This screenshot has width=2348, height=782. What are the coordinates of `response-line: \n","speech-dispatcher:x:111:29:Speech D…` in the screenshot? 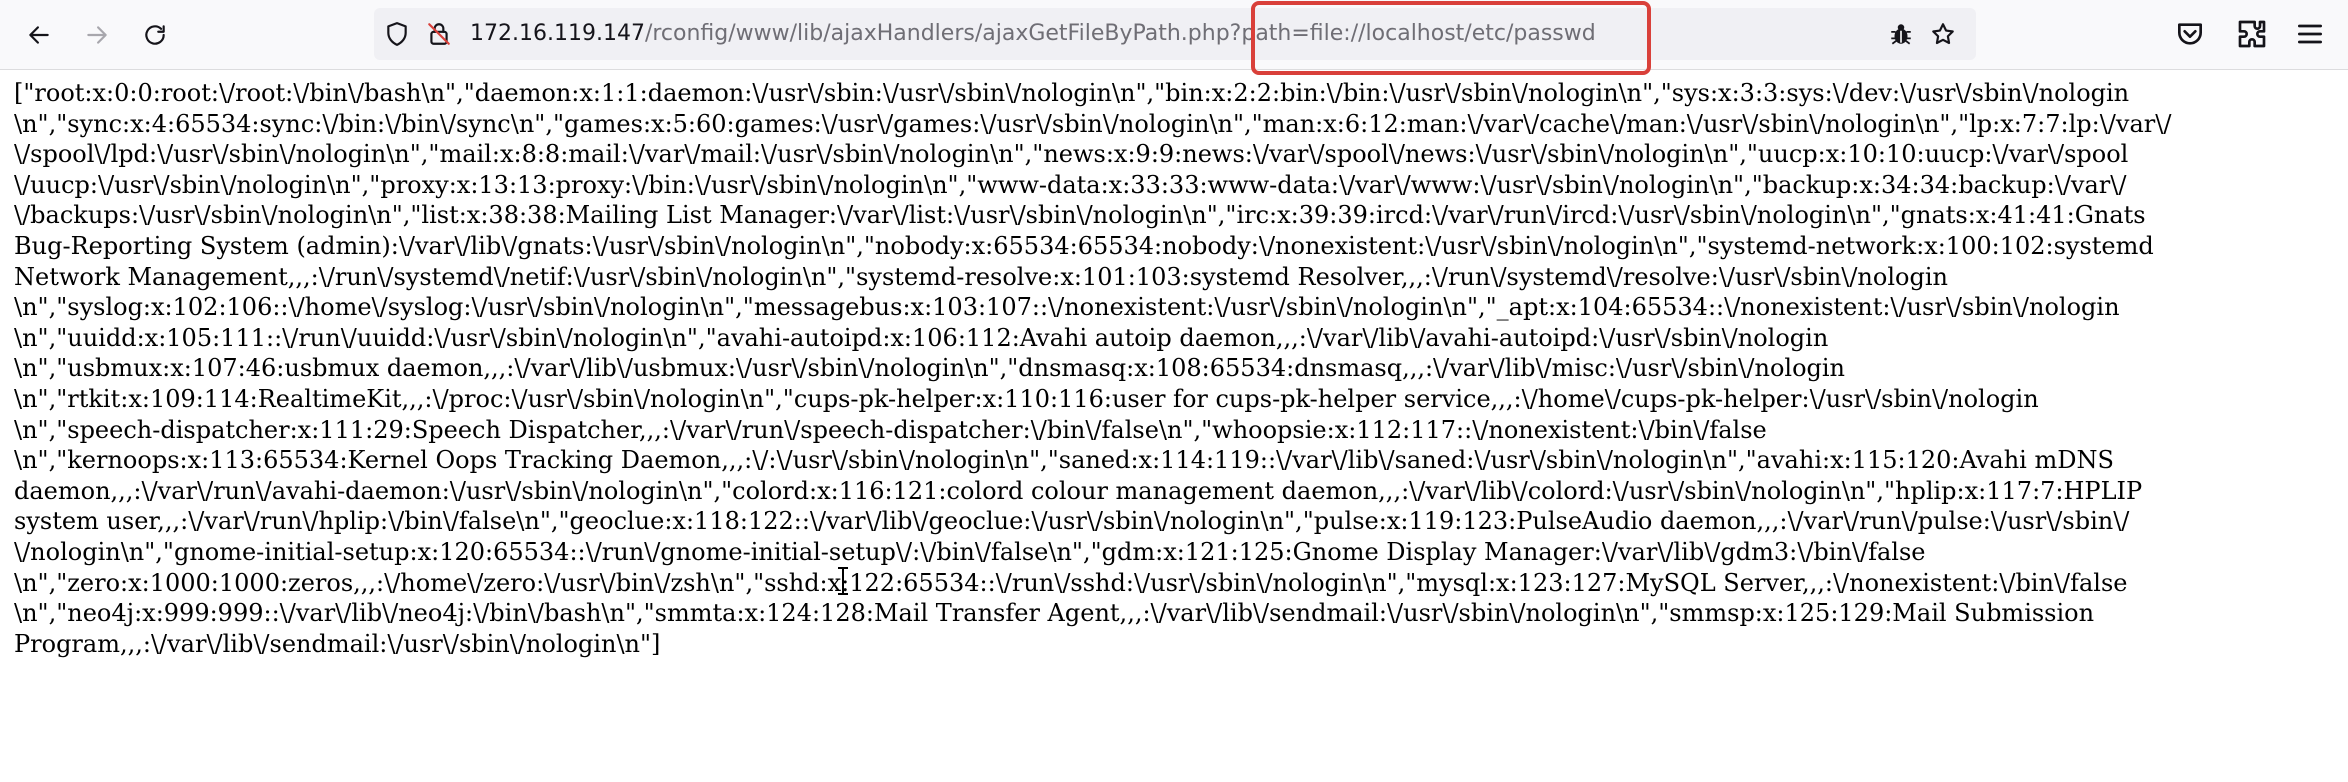 It's located at (890, 429).